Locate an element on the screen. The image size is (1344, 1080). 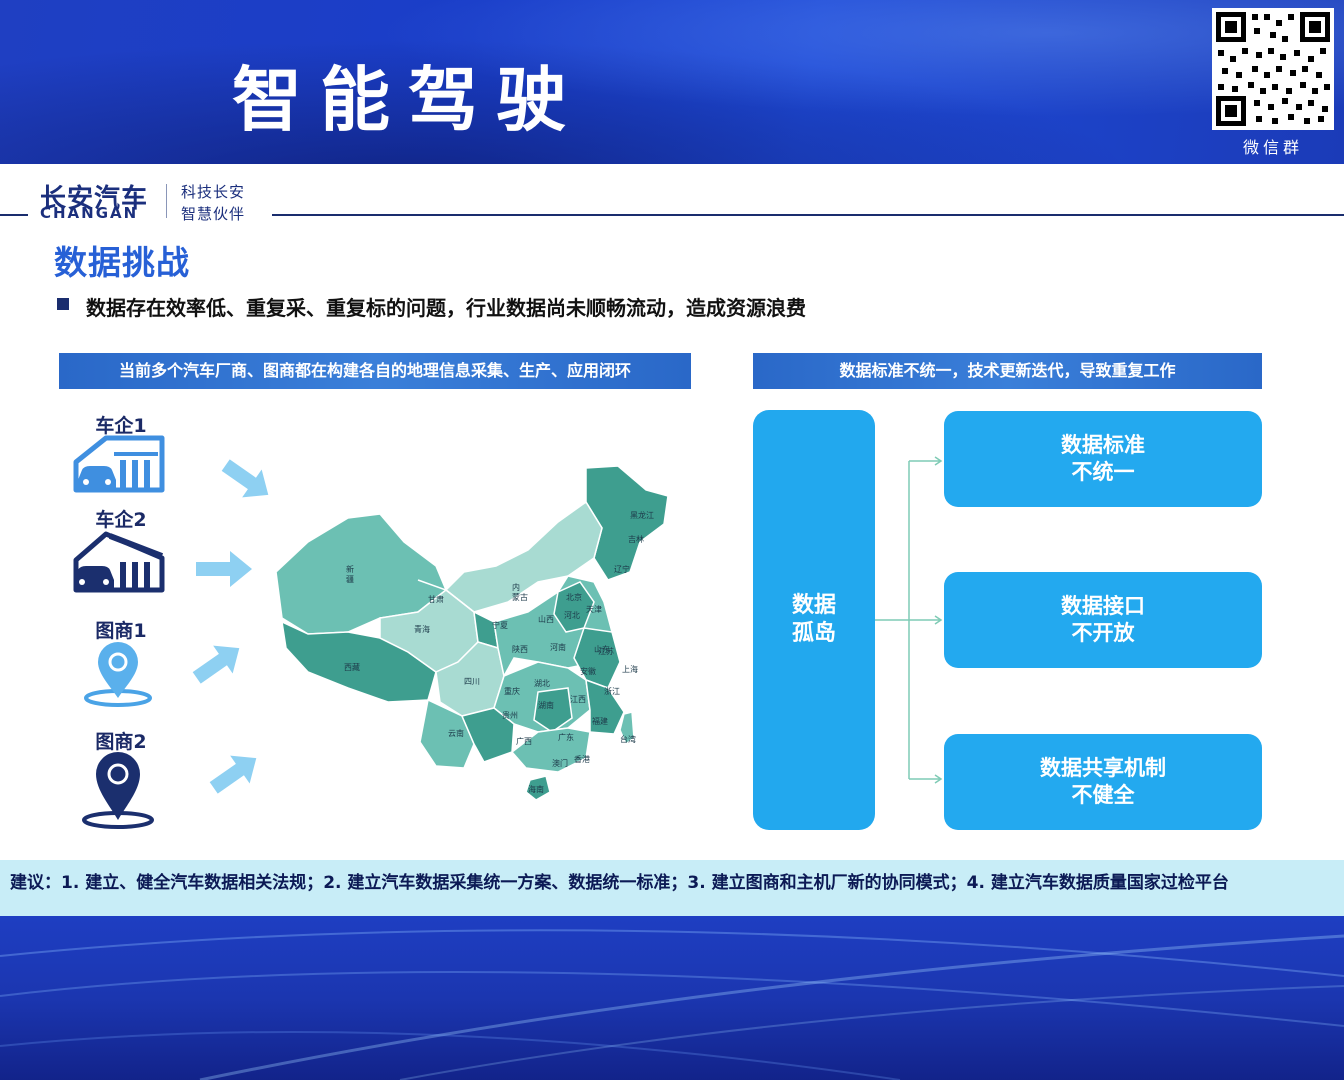
svg-text: 蒙古 is located at coordinates (520, 597).